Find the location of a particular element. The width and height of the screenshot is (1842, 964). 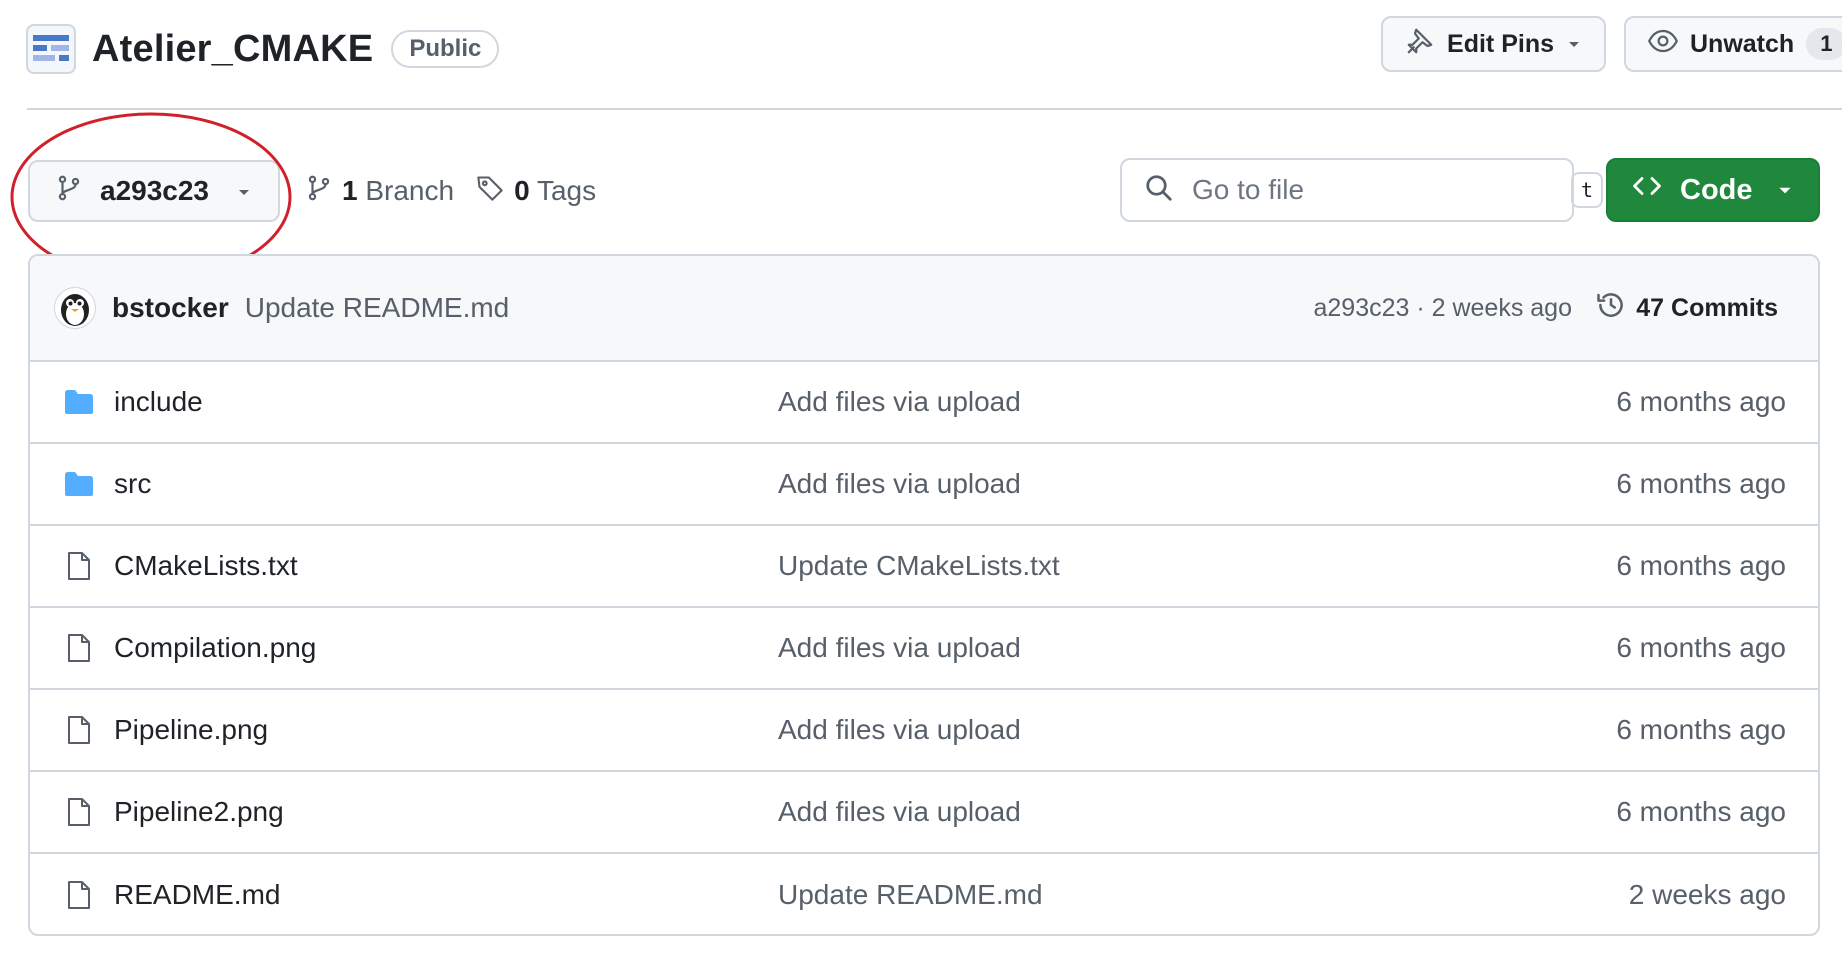

edit-pins-button: Edit Pins is located at coordinates (1493, 44).